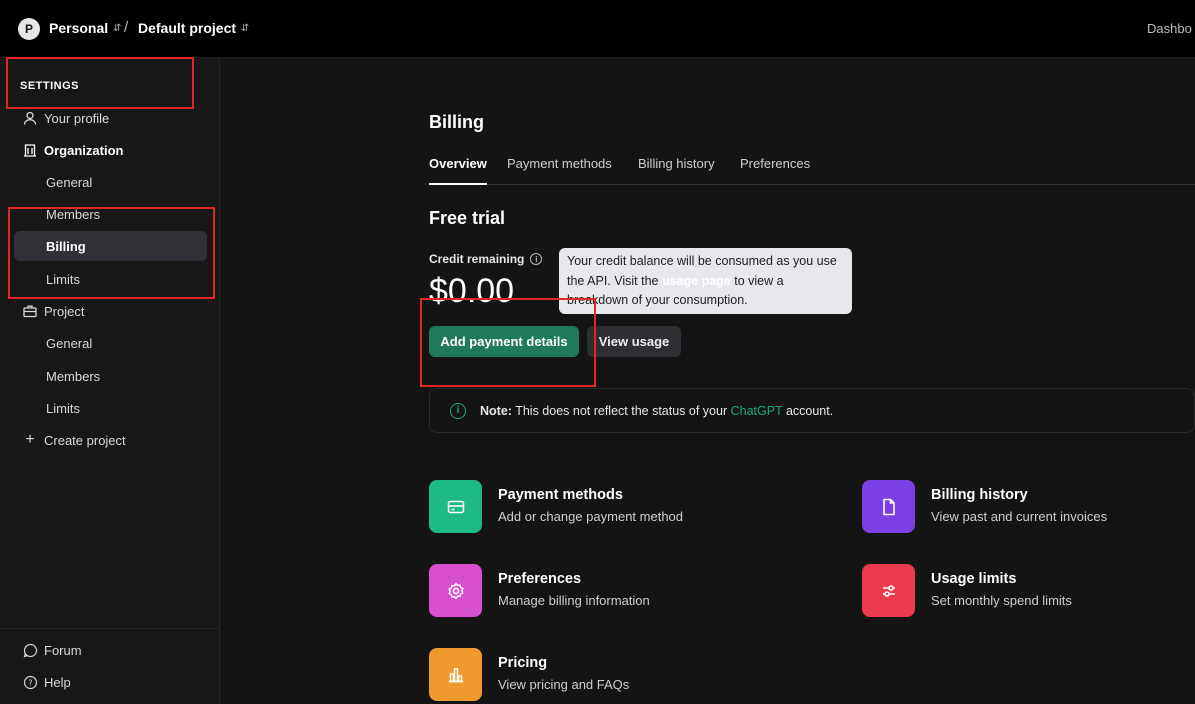 This screenshot has height=704, width=1195. I want to click on sidebar-item-billing: Billing, so click(110, 246).